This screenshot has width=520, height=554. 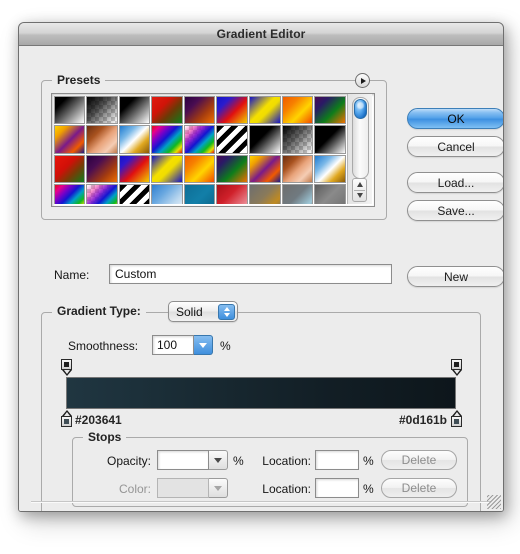 What do you see at coordinates (337, 488) in the screenshot?
I see `color-location-input` at bounding box center [337, 488].